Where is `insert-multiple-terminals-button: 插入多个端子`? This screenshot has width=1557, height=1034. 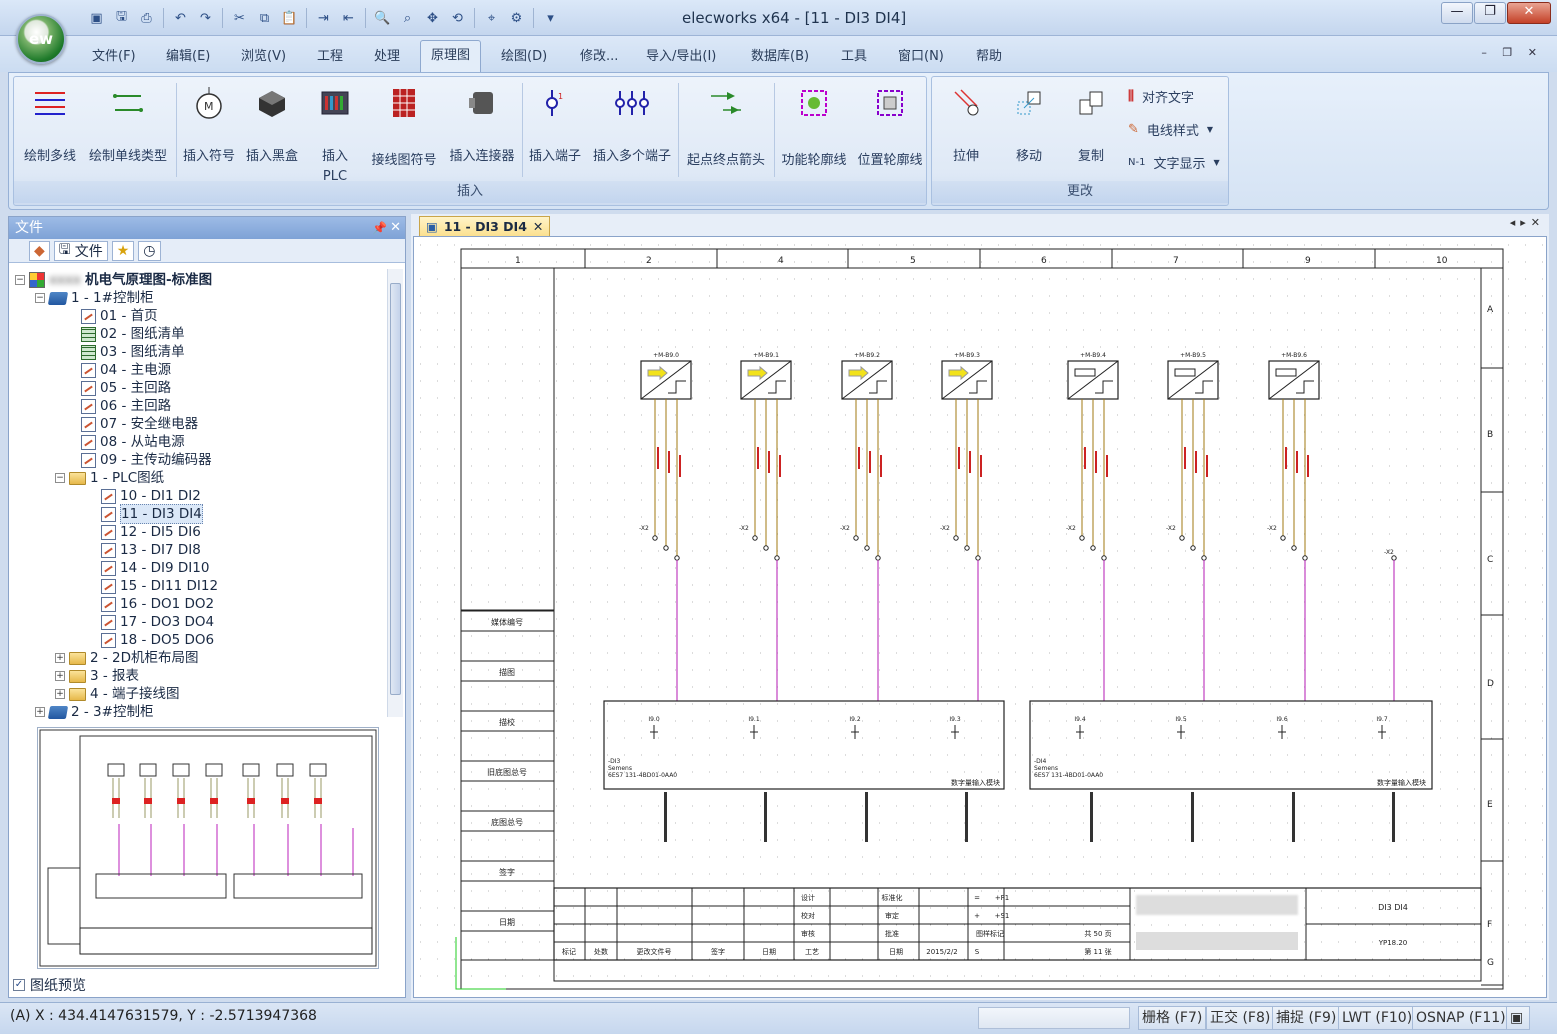 insert-multiple-terminals-button: 插入多个端子 is located at coordinates (632, 125).